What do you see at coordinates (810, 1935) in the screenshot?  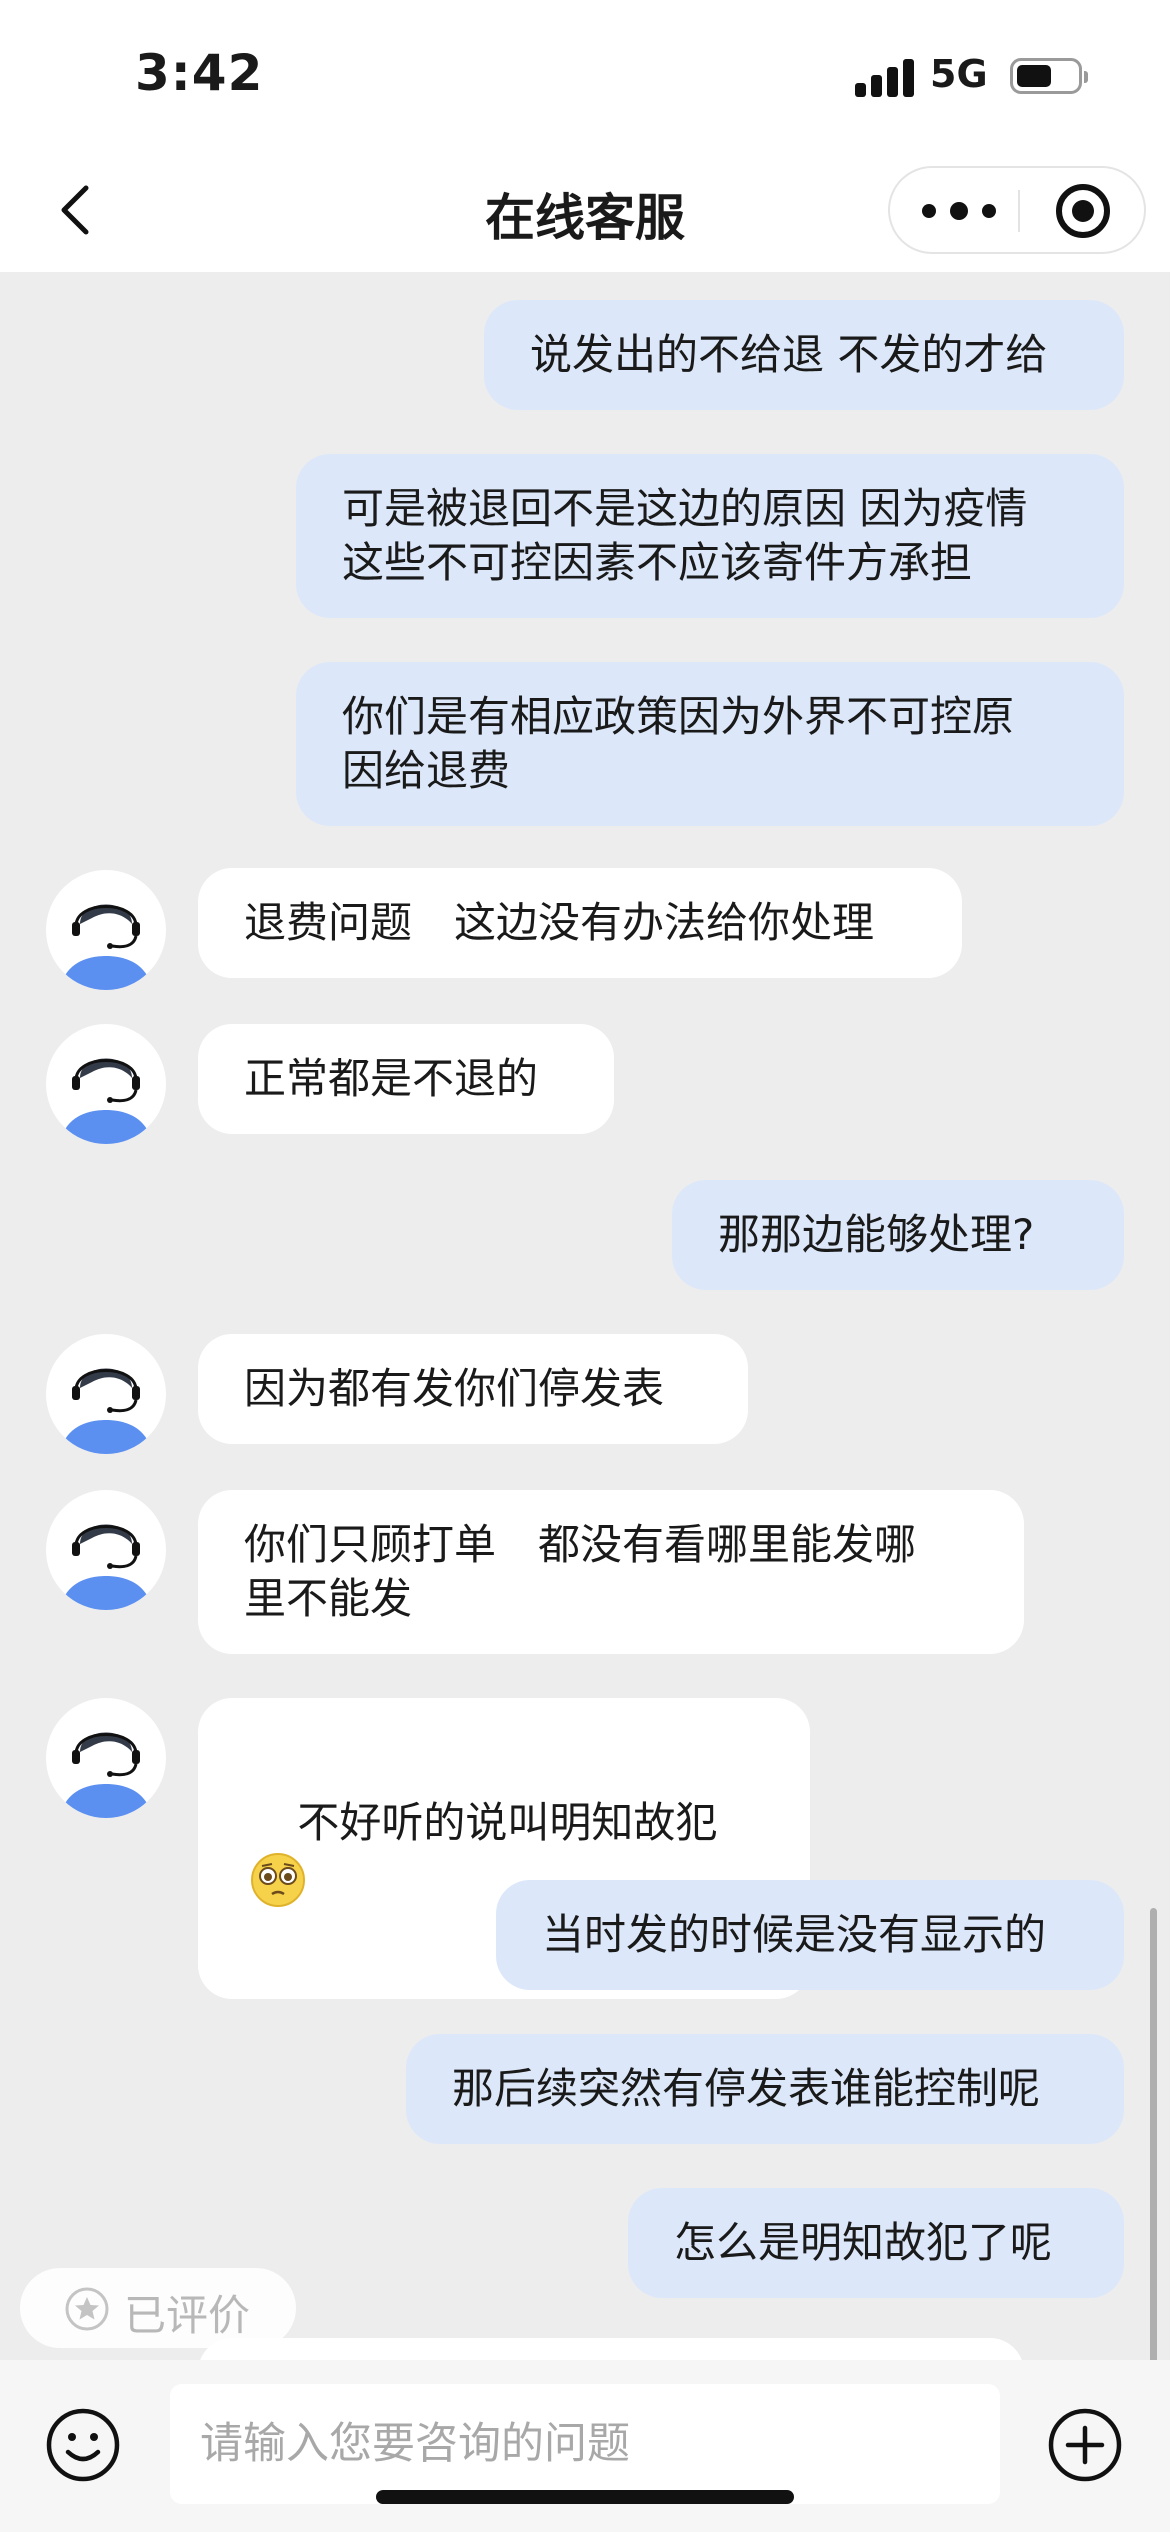 I see `message-bubble-user: 当时发的时候是没有显示的` at bounding box center [810, 1935].